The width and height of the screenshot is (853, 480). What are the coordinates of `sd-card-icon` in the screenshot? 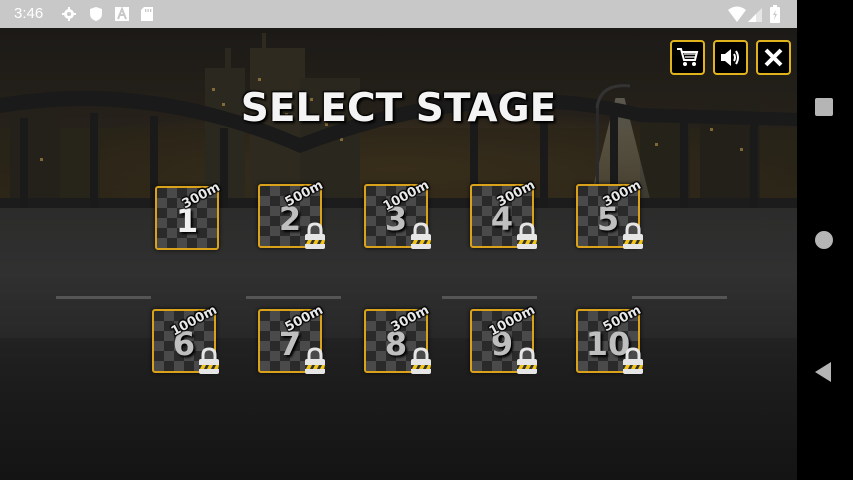 It's located at (147, 14).